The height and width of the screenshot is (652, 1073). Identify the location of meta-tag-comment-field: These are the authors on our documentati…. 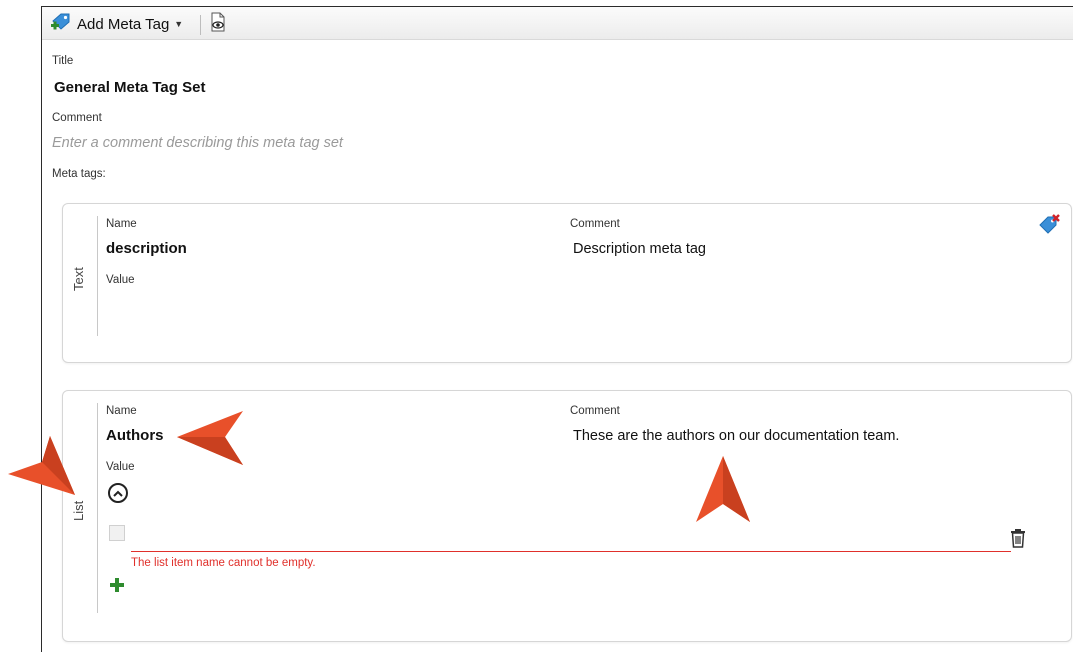
(736, 436).